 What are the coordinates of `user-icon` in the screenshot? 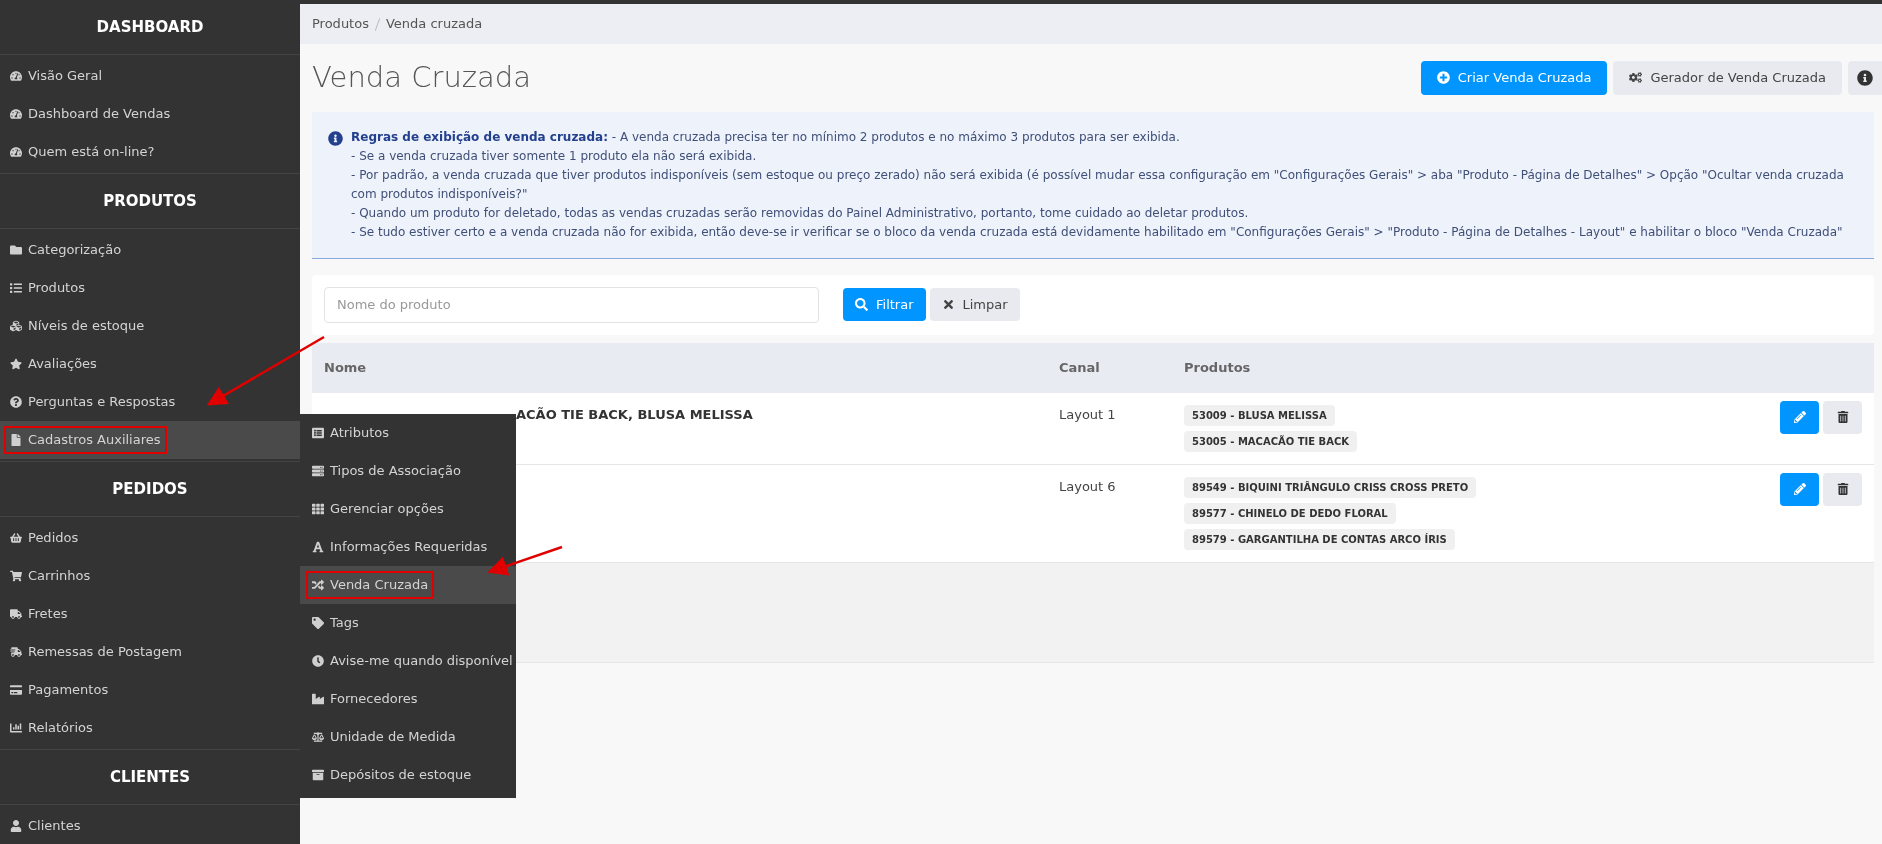 It's located at (16, 826).